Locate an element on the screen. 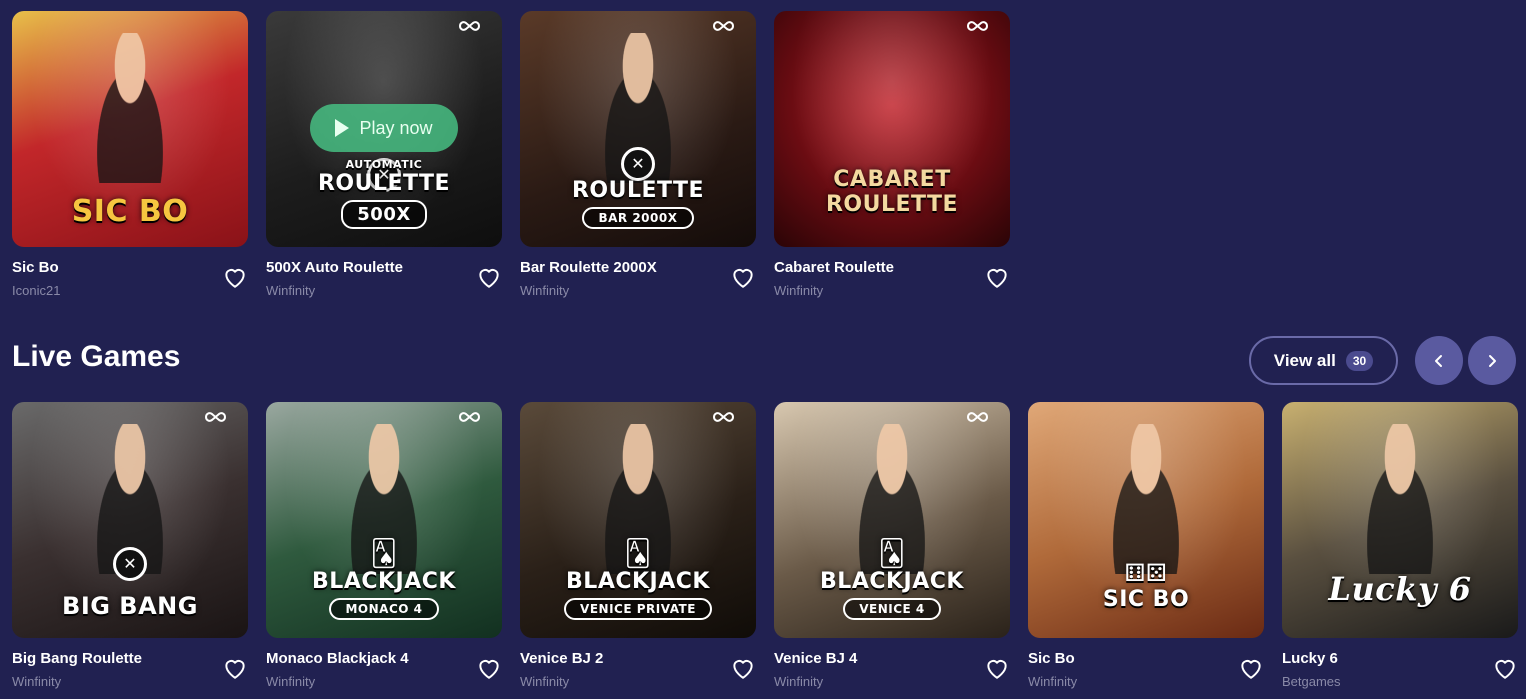 The width and height of the screenshot is (1526, 699). game-logo: AUTOMATIC ROULETTE 500X is located at coordinates (384, 193).